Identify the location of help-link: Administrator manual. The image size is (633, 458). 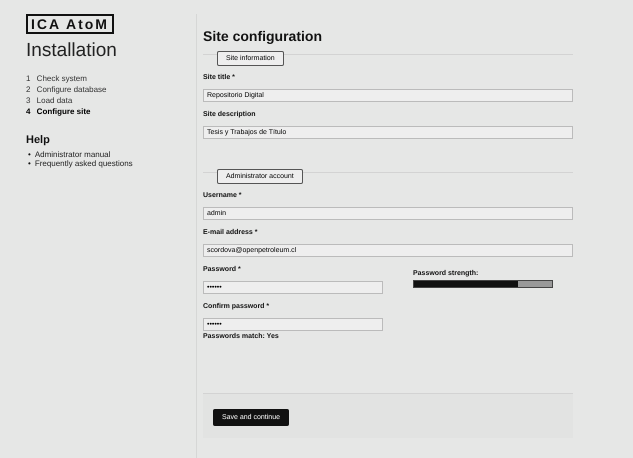
(72, 154).